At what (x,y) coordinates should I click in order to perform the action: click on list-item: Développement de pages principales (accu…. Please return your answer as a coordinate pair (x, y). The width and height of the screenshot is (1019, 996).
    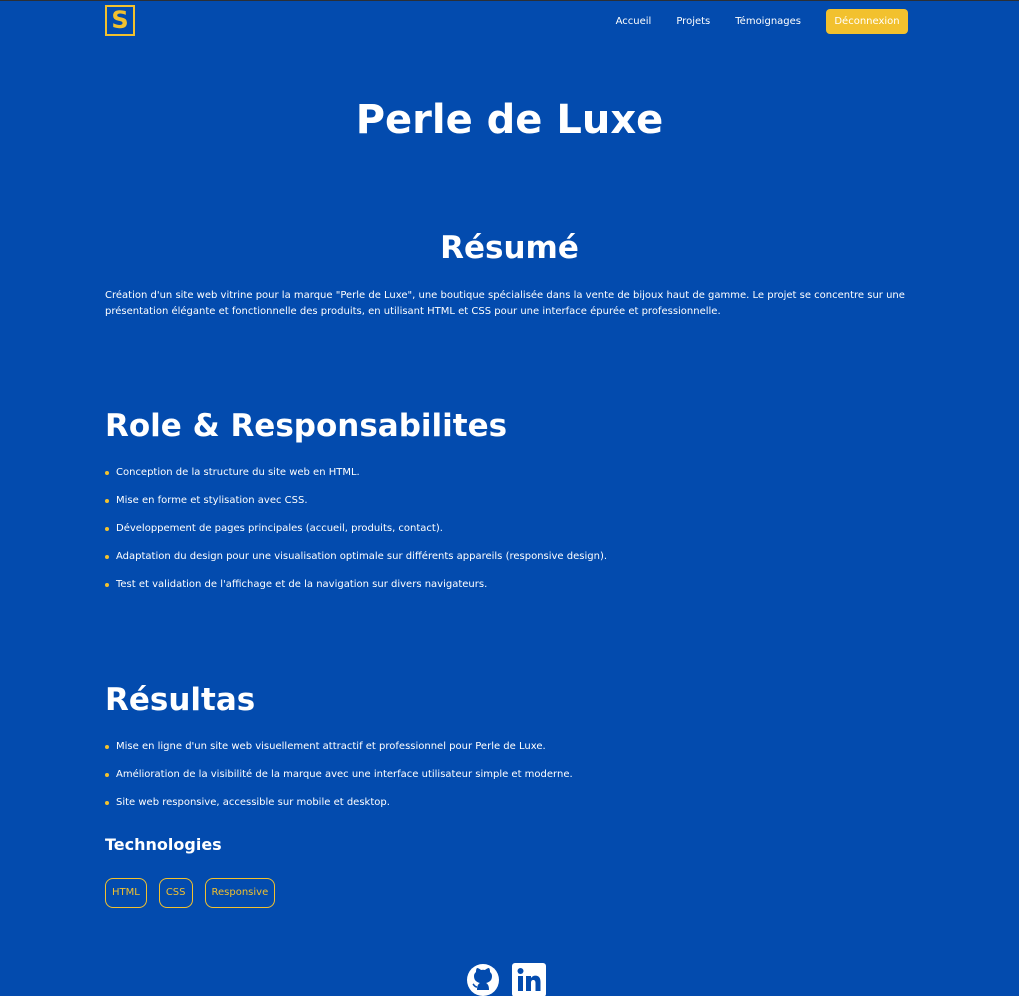
    Looking at the image, I should click on (505, 535).